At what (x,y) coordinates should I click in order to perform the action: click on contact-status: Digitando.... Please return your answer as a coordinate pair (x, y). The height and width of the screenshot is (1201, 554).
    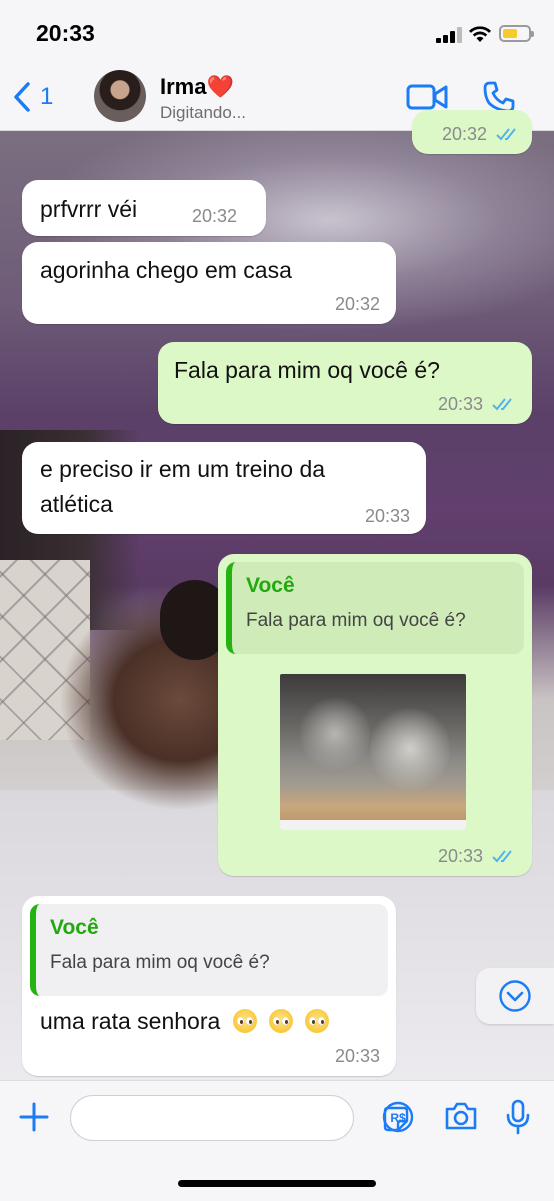
    Looking at the image, I should click on (203, 112).